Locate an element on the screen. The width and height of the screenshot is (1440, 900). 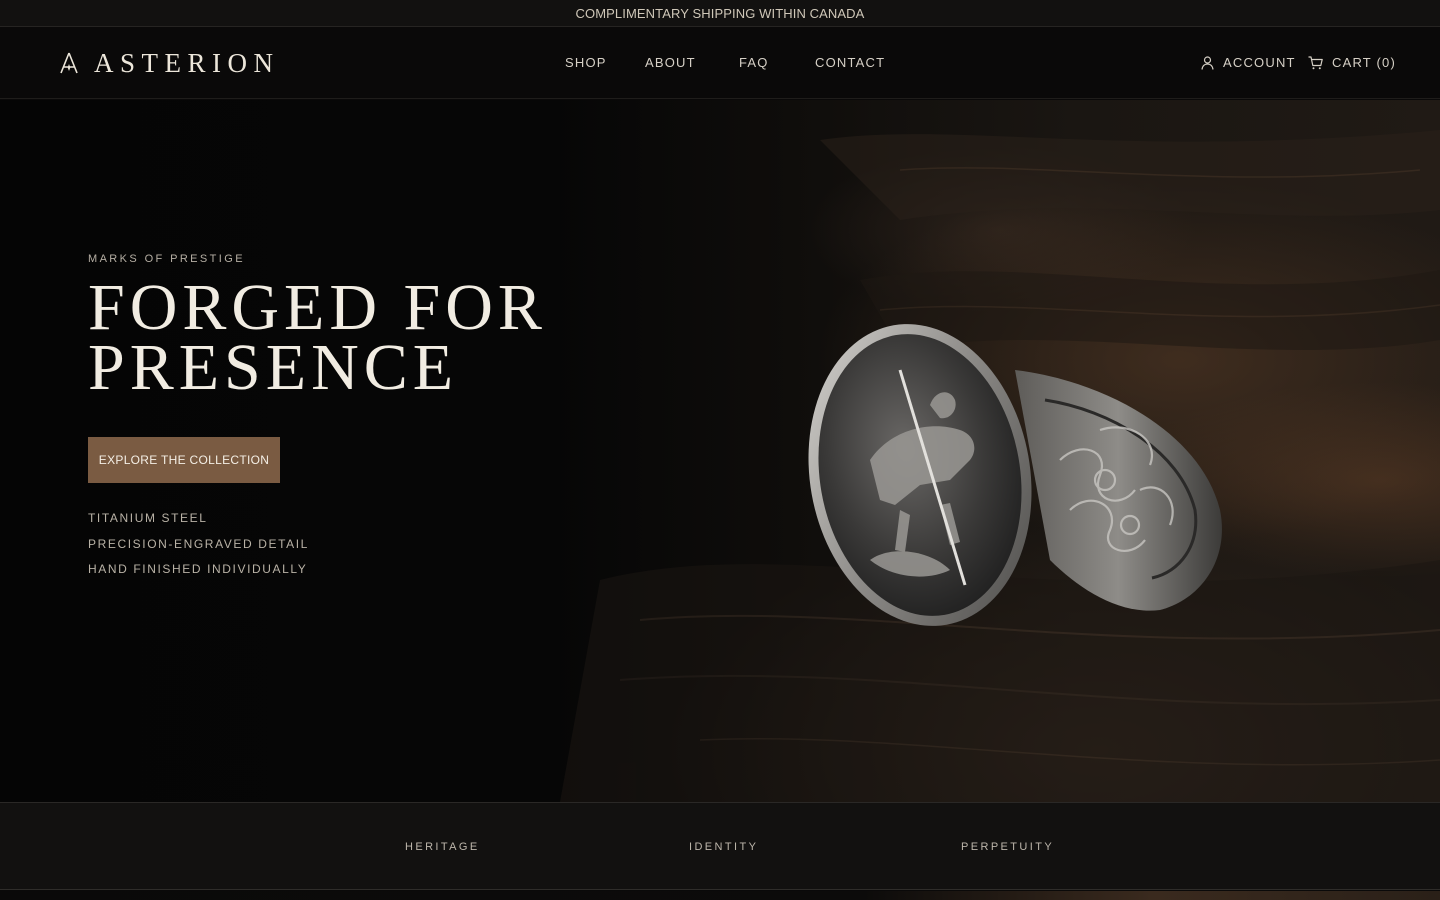
nav-item-about: ABOUT is located at coordinates (670, 63).